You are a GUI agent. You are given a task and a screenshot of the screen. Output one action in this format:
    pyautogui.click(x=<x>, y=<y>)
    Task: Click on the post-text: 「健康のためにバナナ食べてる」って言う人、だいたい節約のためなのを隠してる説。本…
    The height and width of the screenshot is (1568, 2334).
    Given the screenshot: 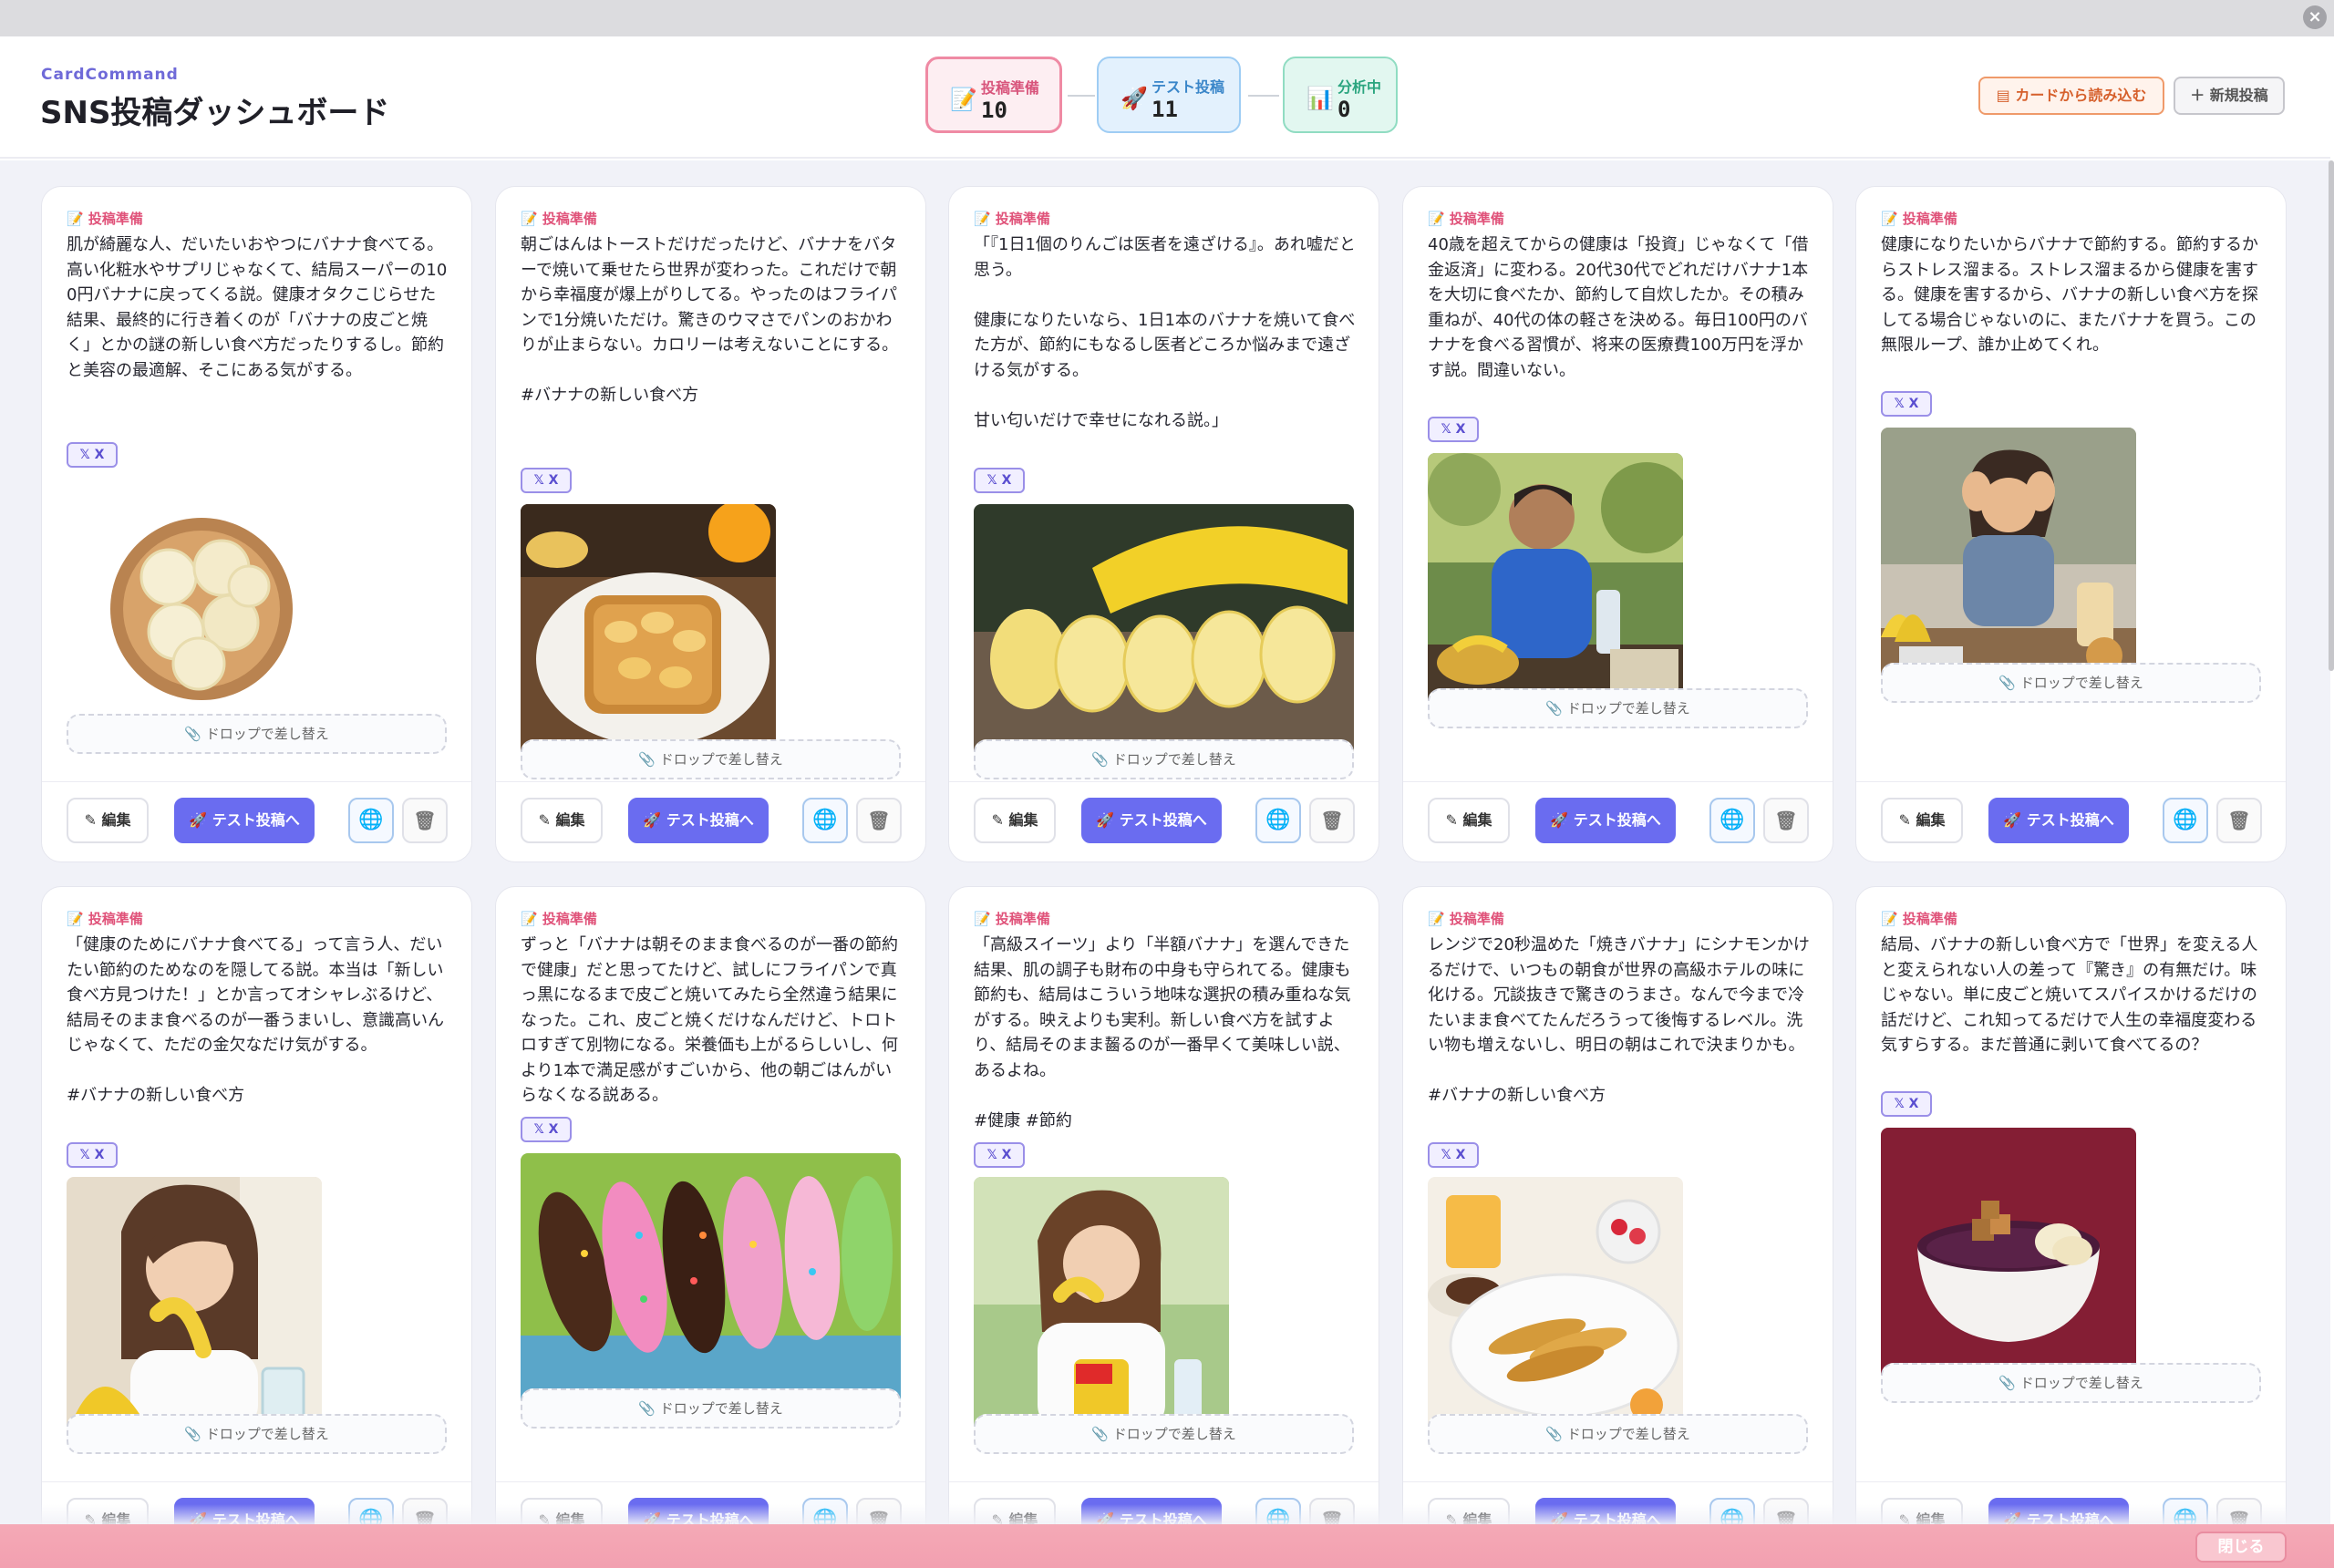 What is the action you would take?
    pyautogui.click(x=255, y=1020)
    